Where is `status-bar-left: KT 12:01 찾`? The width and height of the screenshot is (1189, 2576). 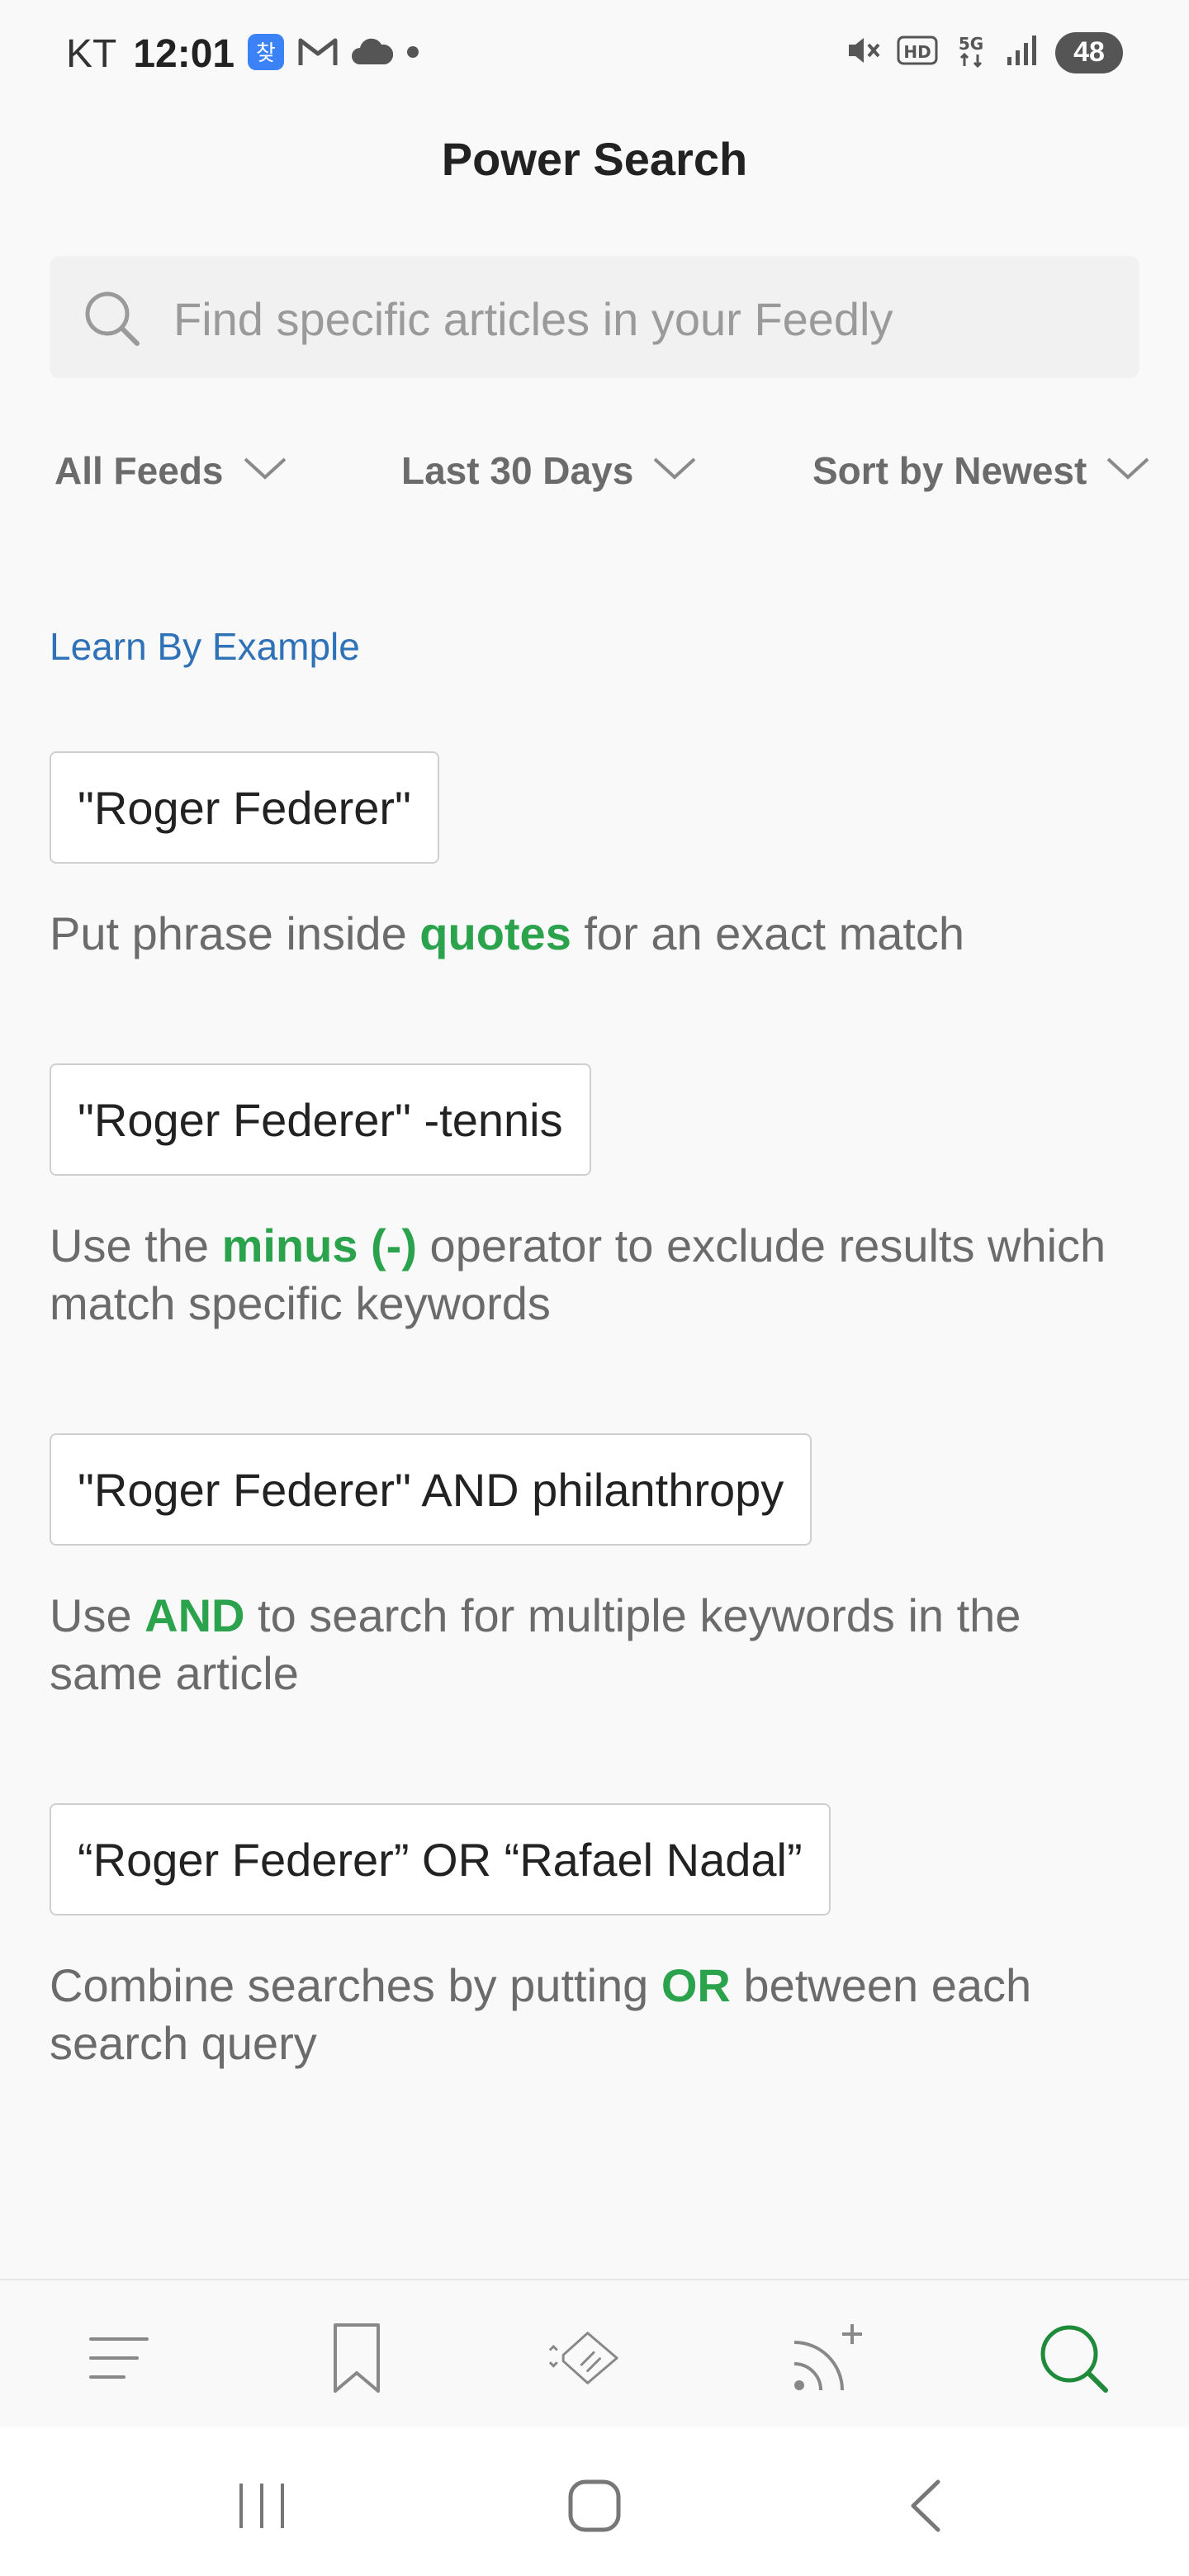 status-bar-left: KT 12:01 찾 is located at coordinates (243, 54).